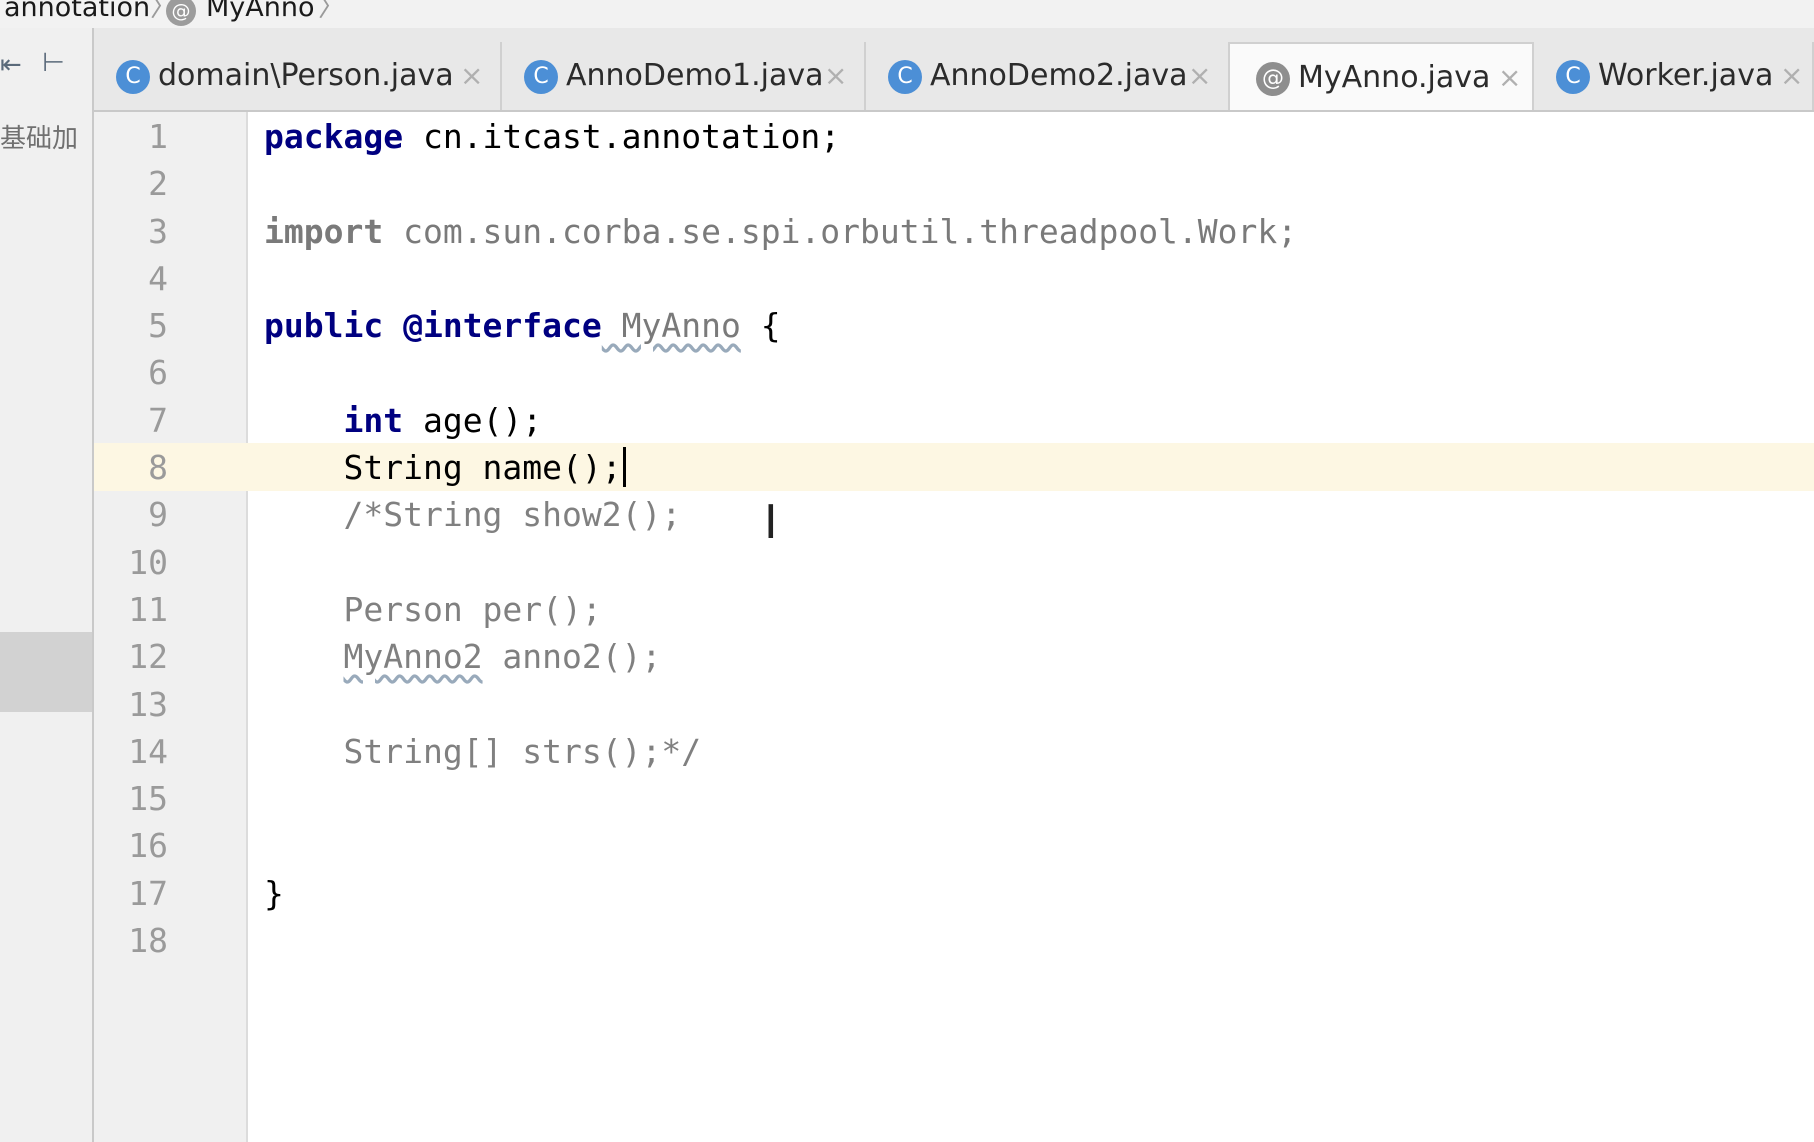 This screenshot has height=1142, width=1814. Describe the element at coordinates (1686, 75) in the screenshot. I see `tab-label: Worker.java` at that location.